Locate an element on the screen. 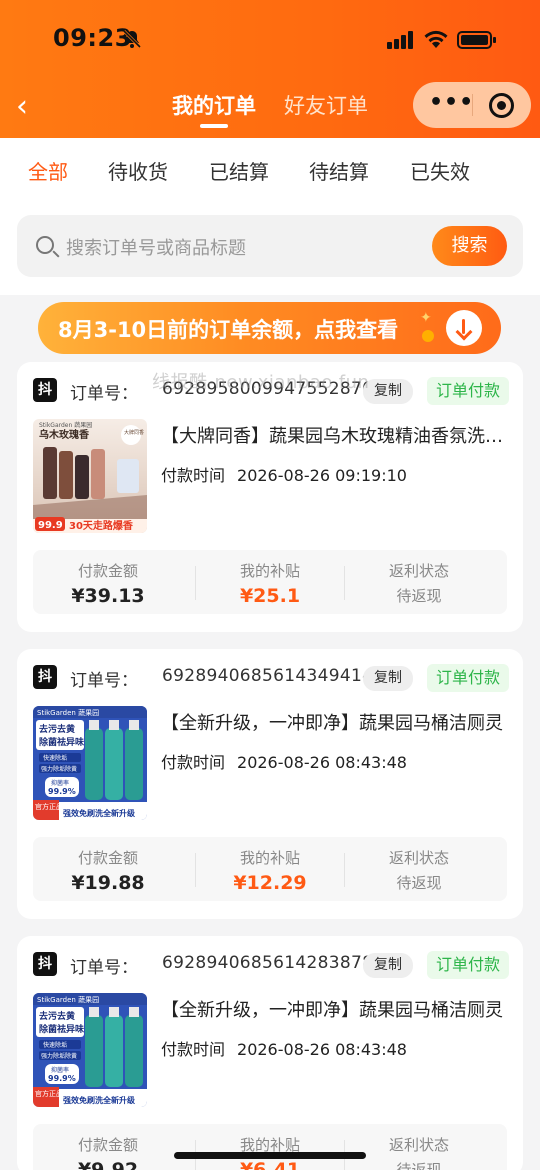 Image resolution: width=540 pixels, height=1170 pixels. tab-friend-orders: 好友订单 is located at coordinates (326, 105).